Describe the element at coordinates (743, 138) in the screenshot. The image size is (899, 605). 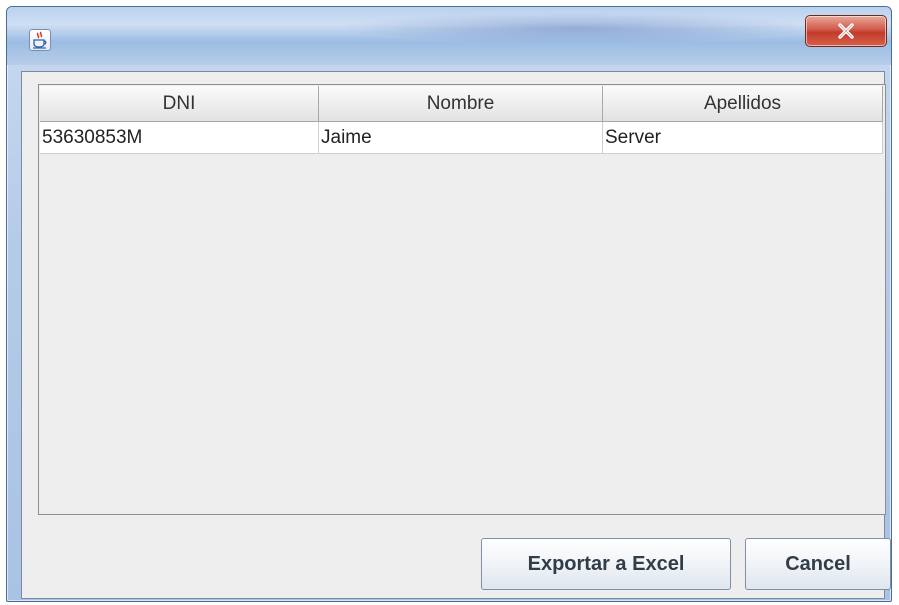
I see `cell-apellidos: Server` at that location.